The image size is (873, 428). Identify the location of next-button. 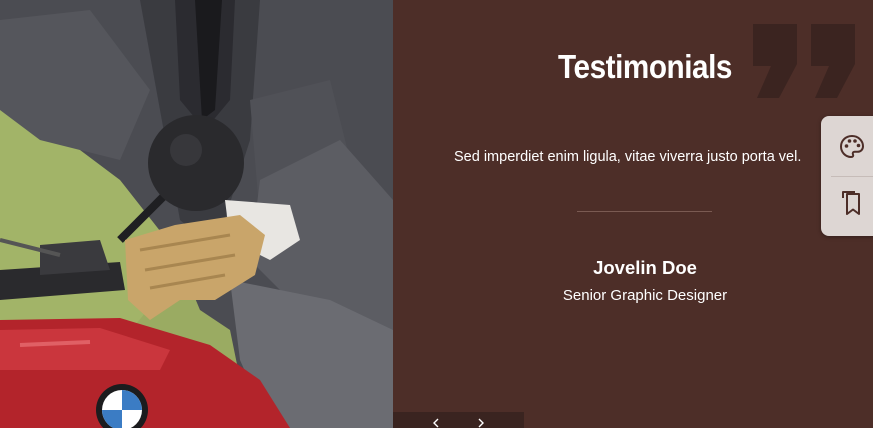
(481, 420).